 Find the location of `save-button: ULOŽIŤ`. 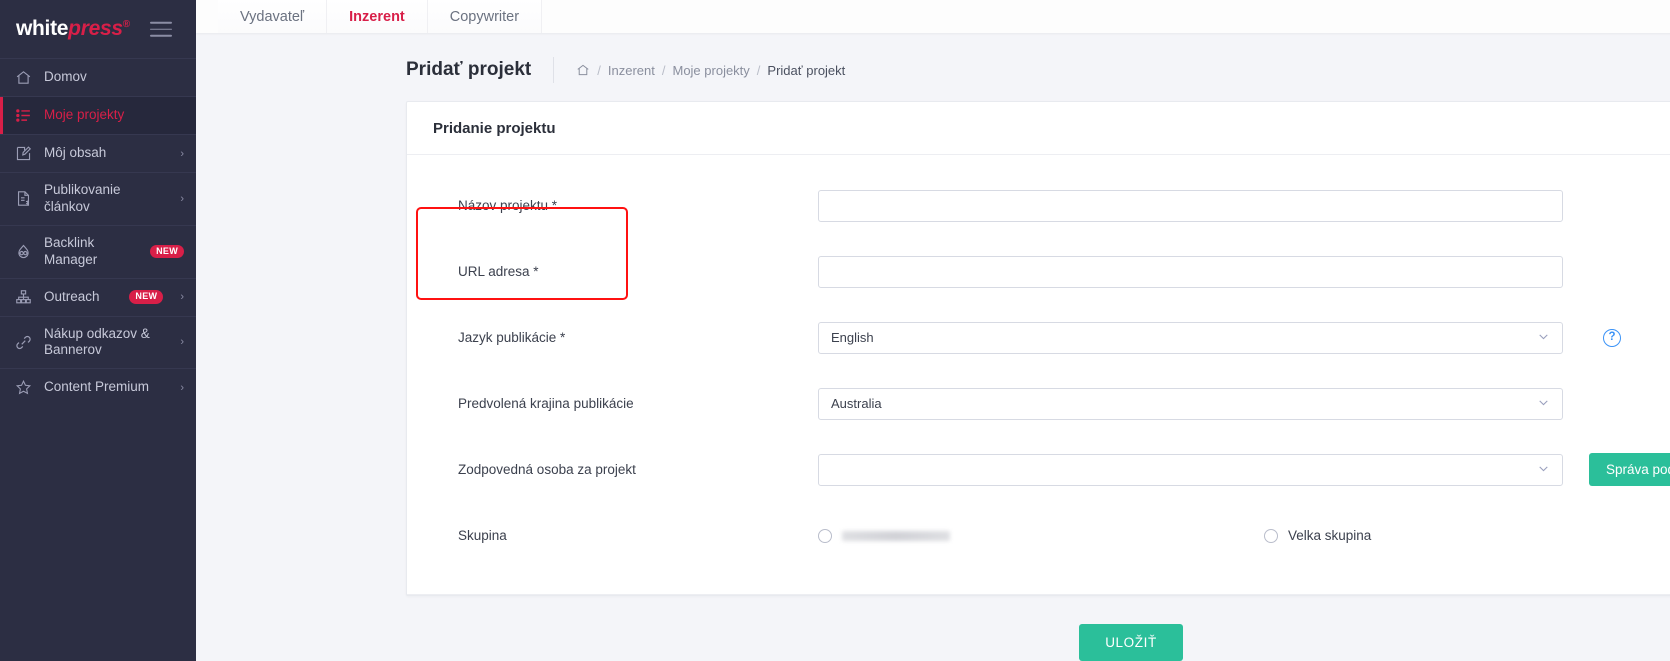

save-button: ULOŽIŤ is located at coordinates (1131, 642).